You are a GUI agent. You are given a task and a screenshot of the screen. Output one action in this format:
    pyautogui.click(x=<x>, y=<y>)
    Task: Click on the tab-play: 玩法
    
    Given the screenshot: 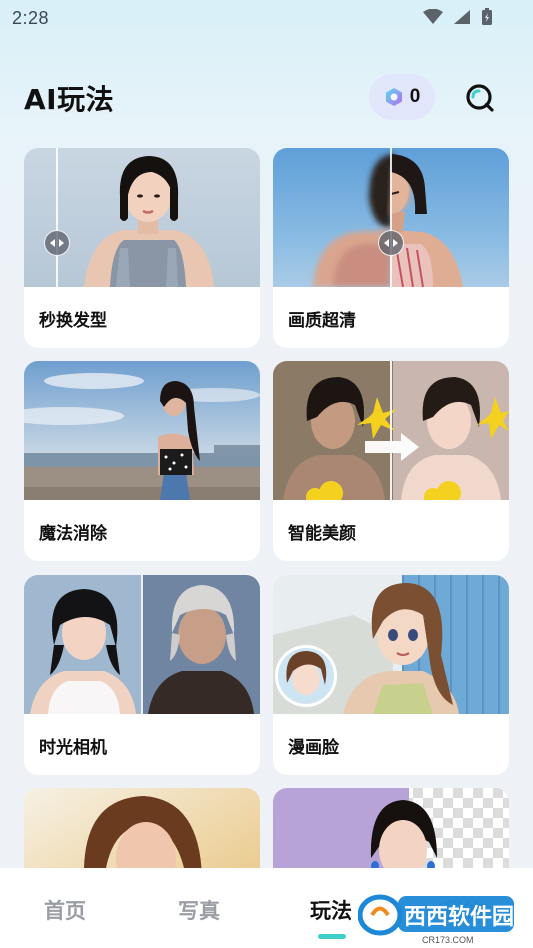 What is the action you would take?
    pyautogui.click(x=331, y=910)
    